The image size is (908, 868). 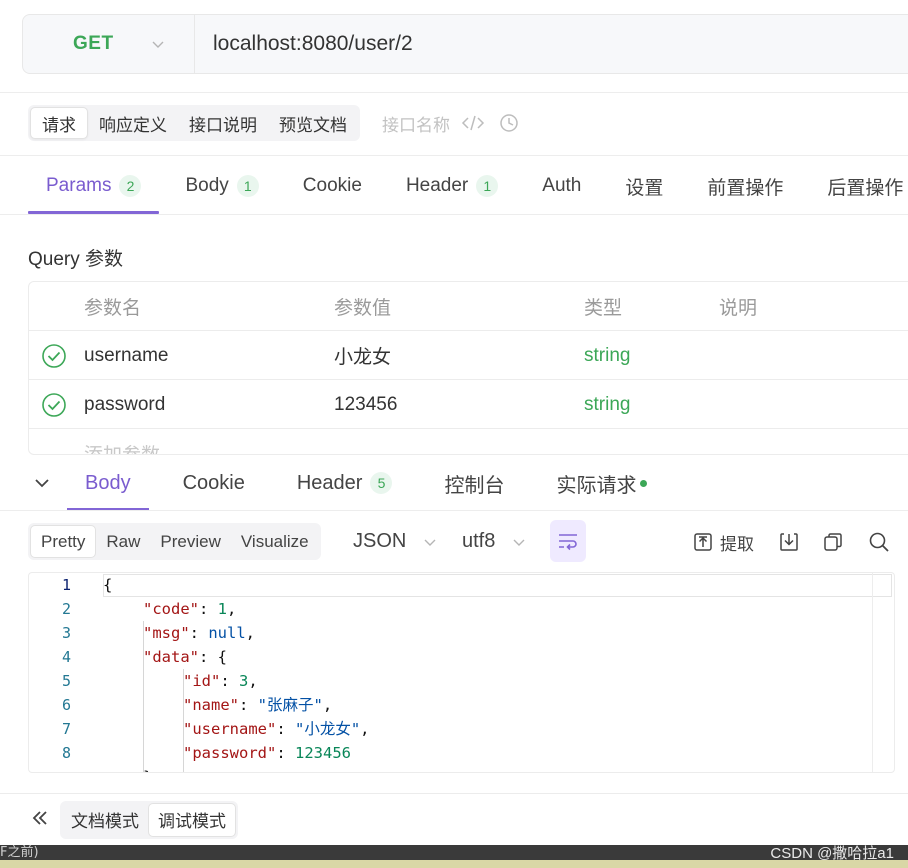 What do you see at coordinates (192, 819) in the screenshot?
I see `debug-mode-button: 调试模式` at bounding box center [192, 819].